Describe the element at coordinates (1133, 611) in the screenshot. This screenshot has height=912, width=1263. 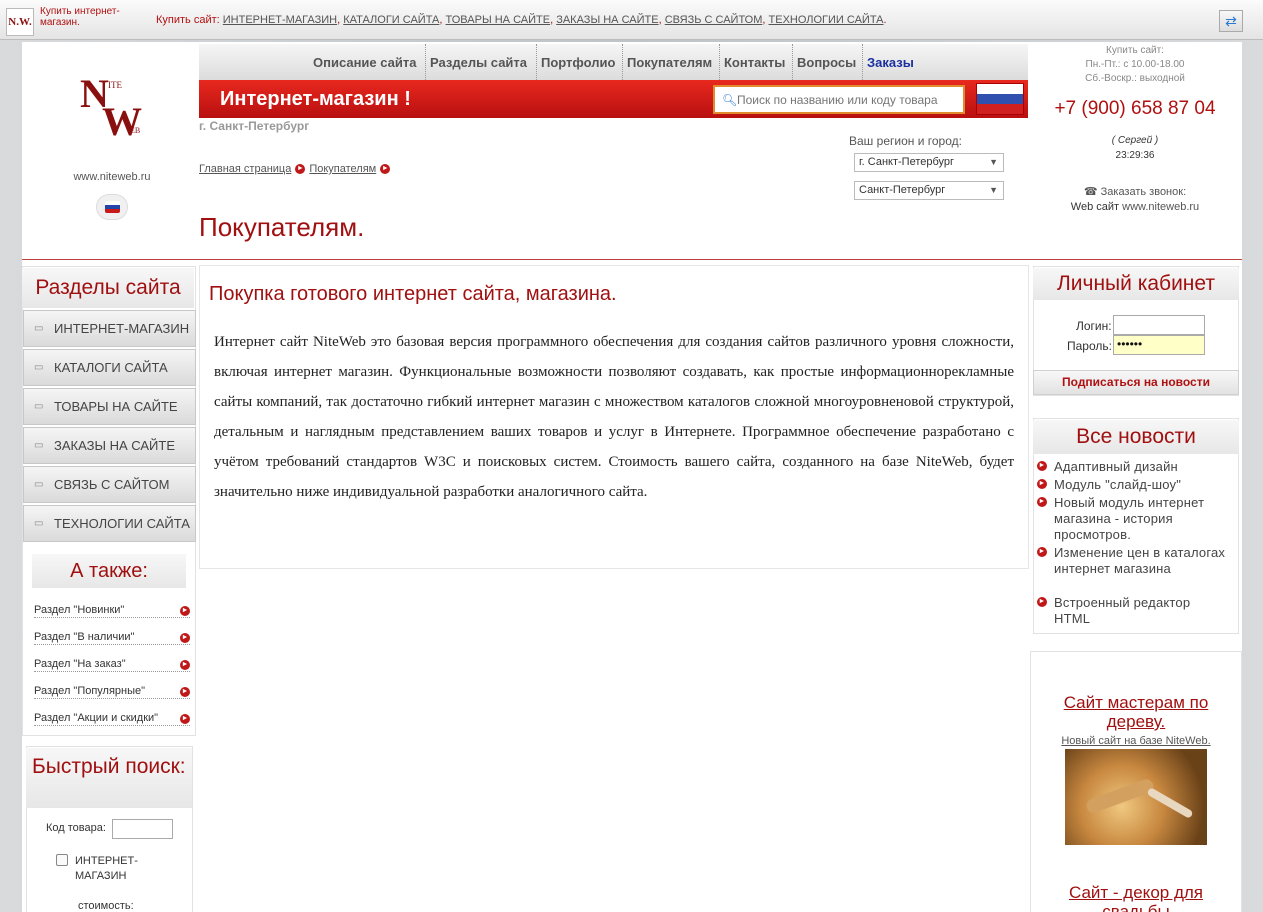
I see `news-item: ► Встроенный редактор HTML` at that location.